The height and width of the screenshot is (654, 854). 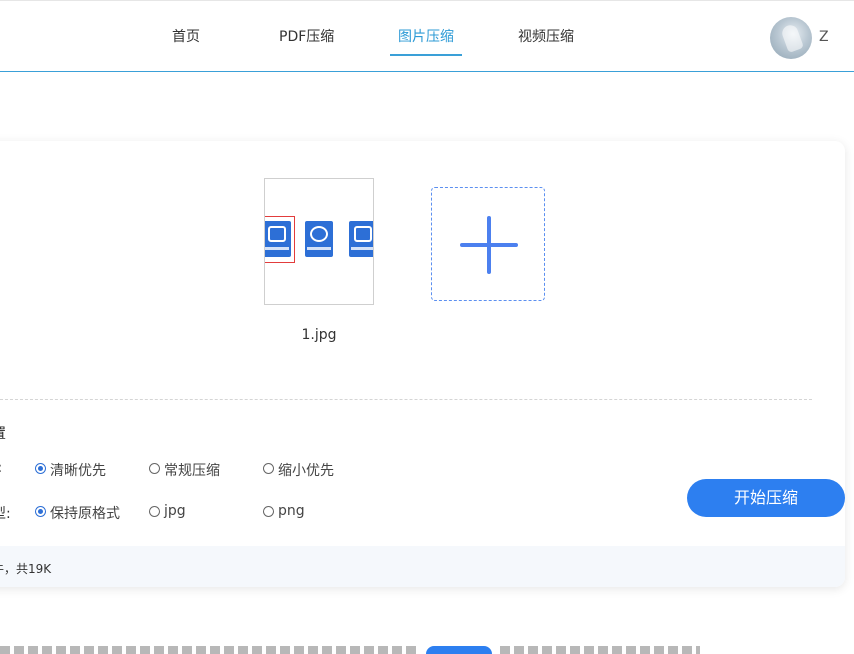 I want to click on file-thumbnail, so click(x=319, y=241).